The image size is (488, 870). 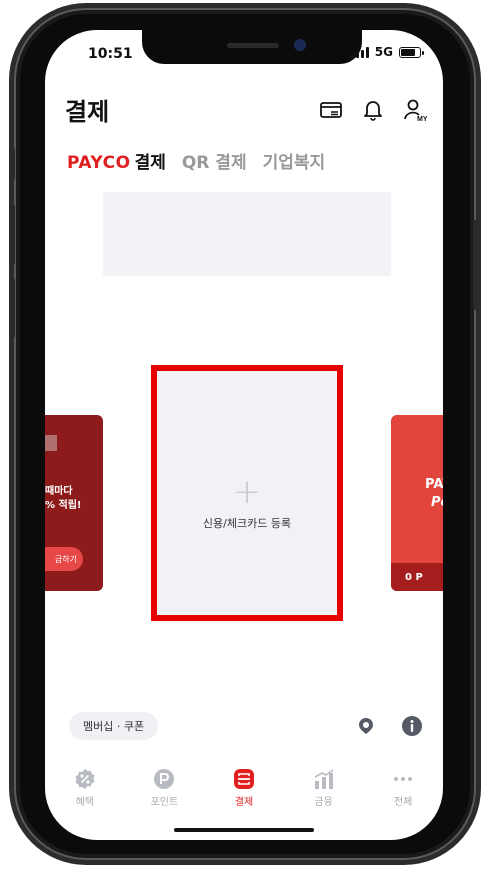 I want to click on nav-benefits-label: 혜택, so click(x=84, y=802).